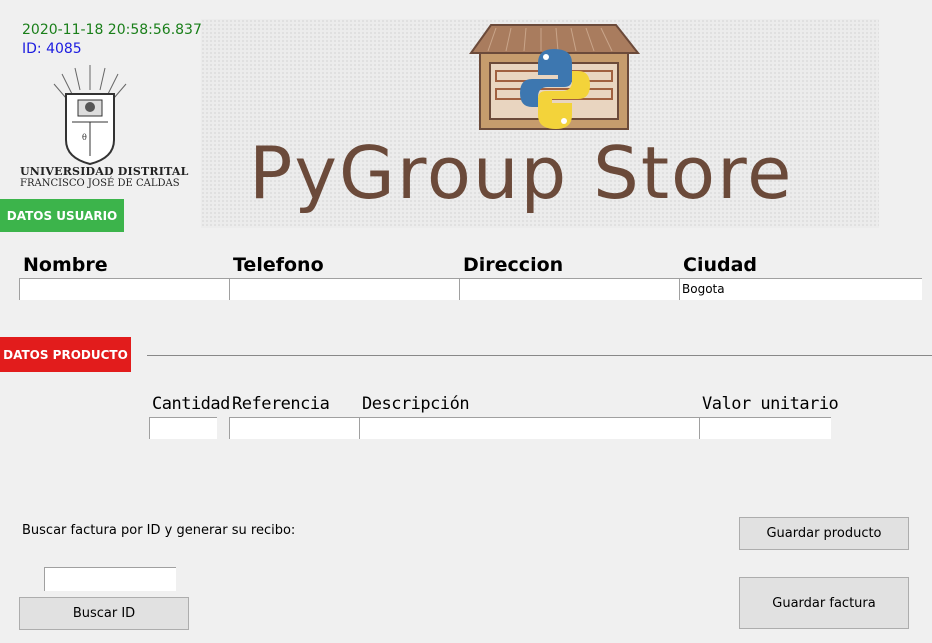 Image resolution: width=932 pixels, height=643 pixels. Describe the element at coordinates (191, 404) in the screenshot. I see `quantity-header: Cantidad` at that location.